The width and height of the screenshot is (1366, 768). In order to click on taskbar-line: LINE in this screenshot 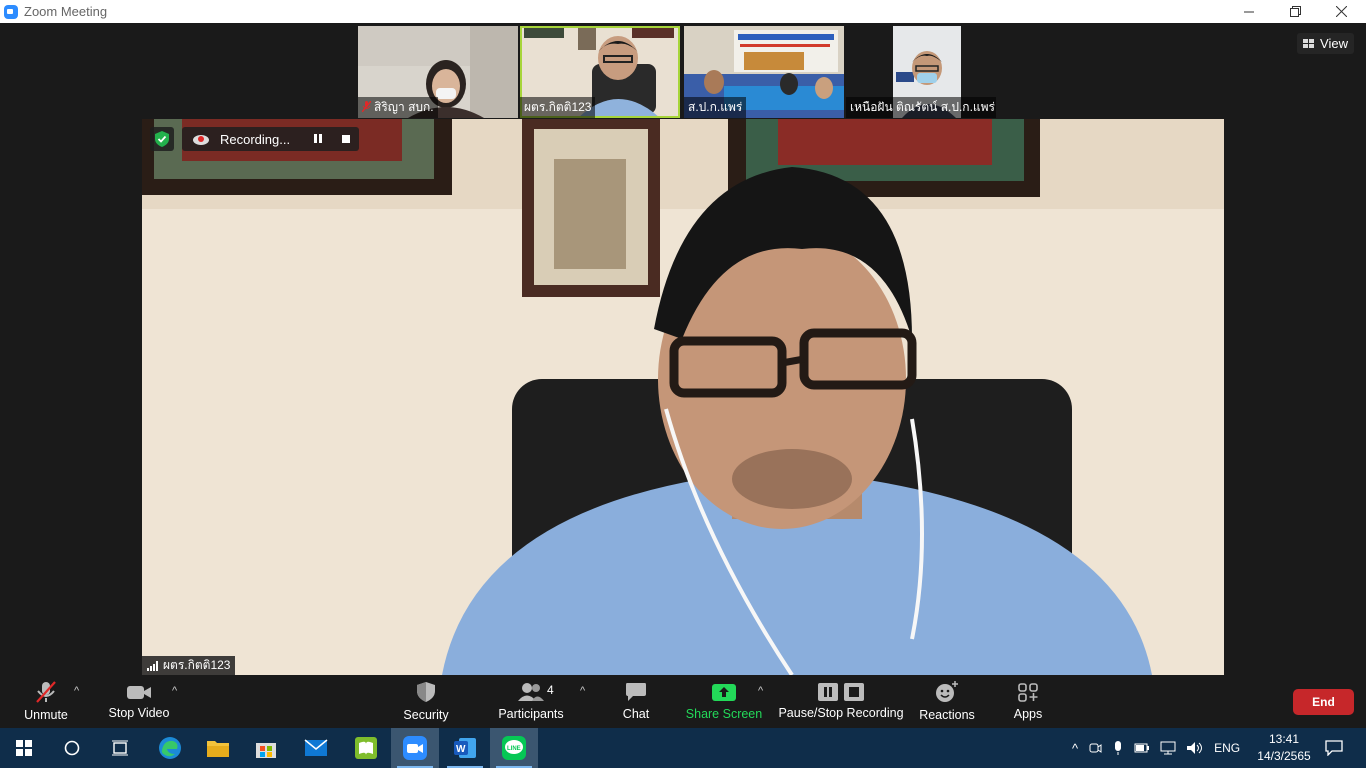, I will do `click(514, 748)`.